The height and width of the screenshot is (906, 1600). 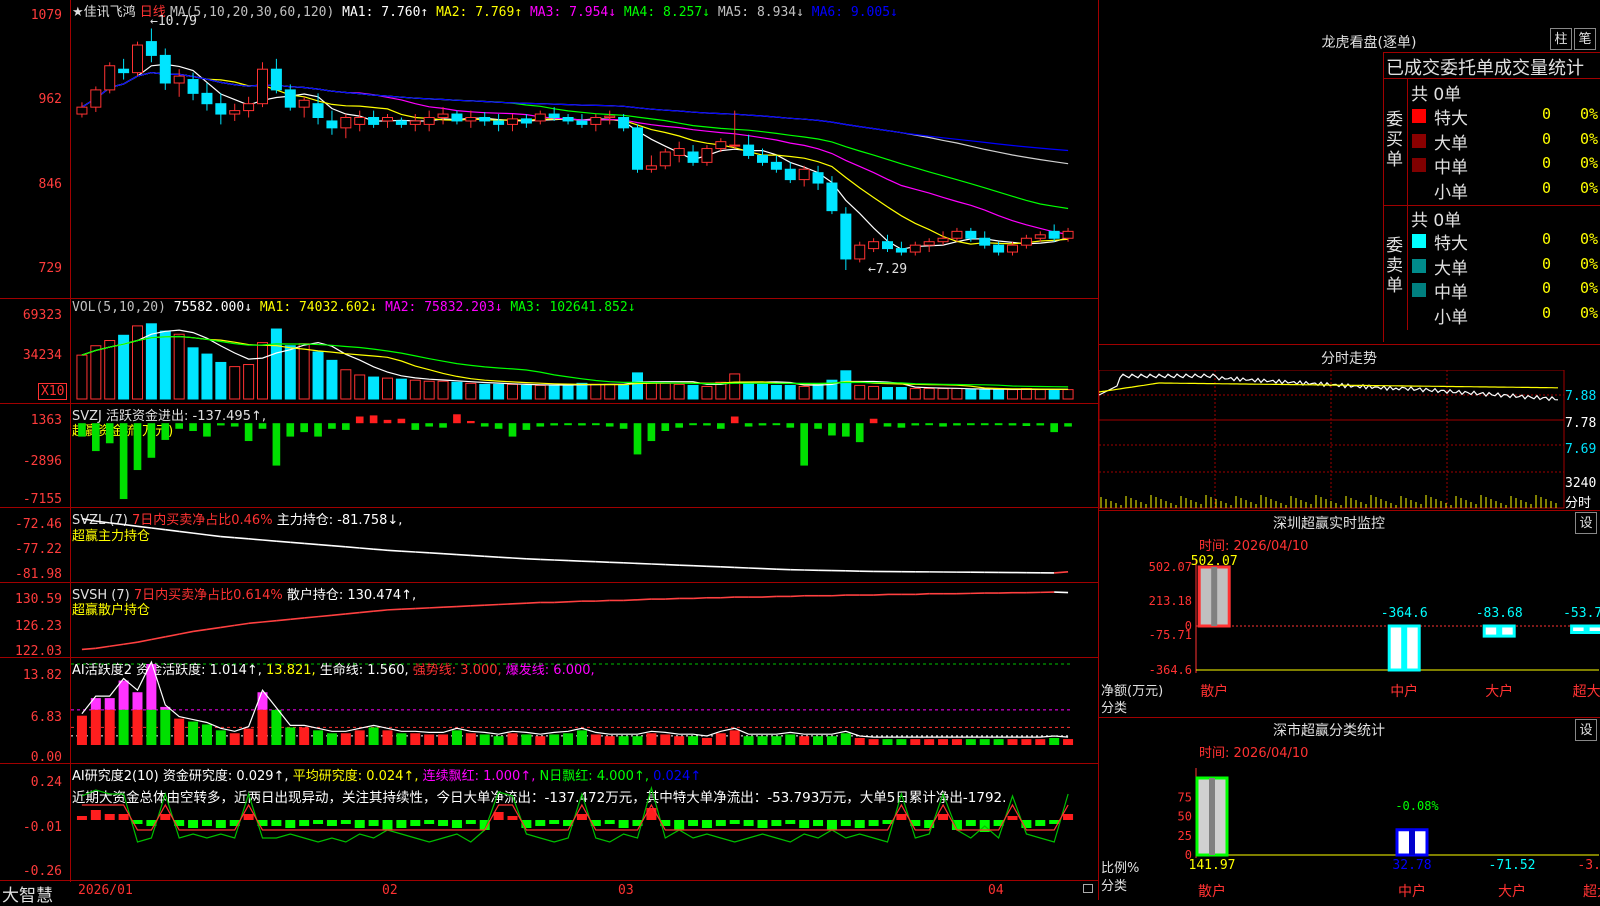 I want to click on order-row: 中单00%, so click(x=1506, y=290).